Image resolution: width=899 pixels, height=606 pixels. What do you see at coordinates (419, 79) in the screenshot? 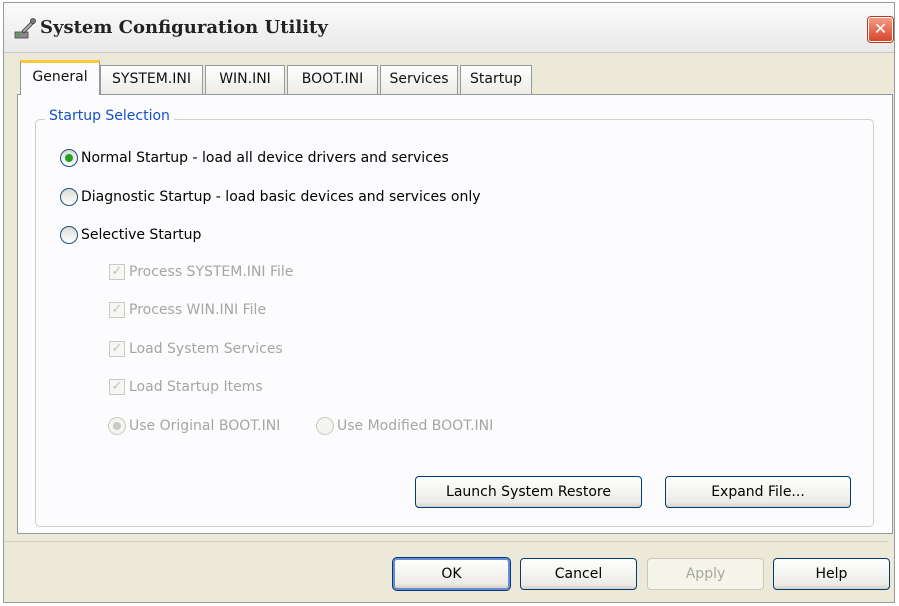
I see `tab-services: Services` at bounding box center [419, 79].